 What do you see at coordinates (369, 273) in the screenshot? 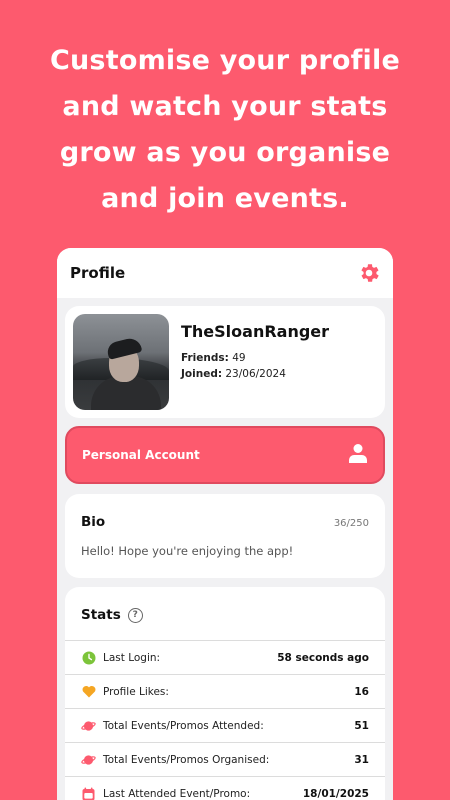
I see `gear-icon` at bounding box center [369, 273].